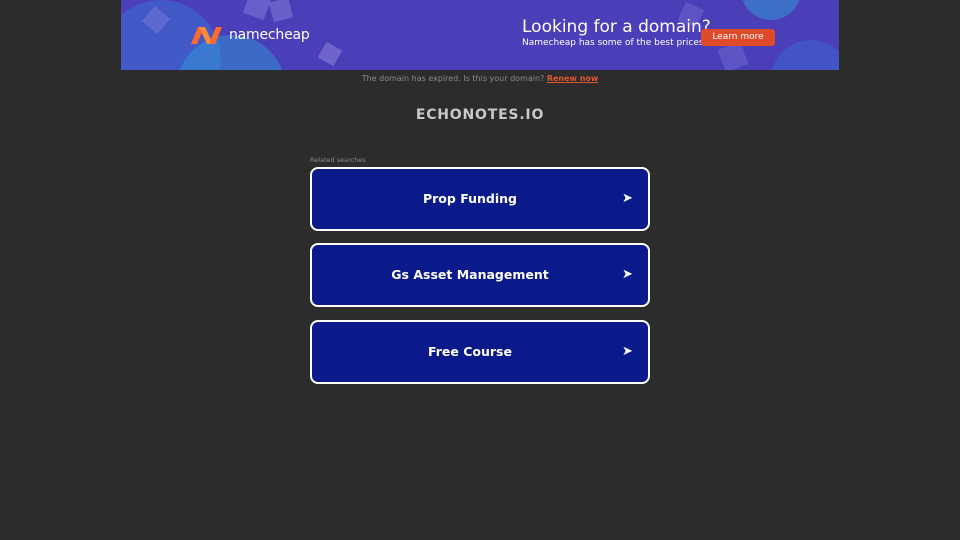 The width and height of the screenshot is (960, 540). What do you see at coordinates (614, 43) in the screenshot?
I see `ad-subtitle: Namecheap has some of the best prices.` at bounding box center [614, 43].